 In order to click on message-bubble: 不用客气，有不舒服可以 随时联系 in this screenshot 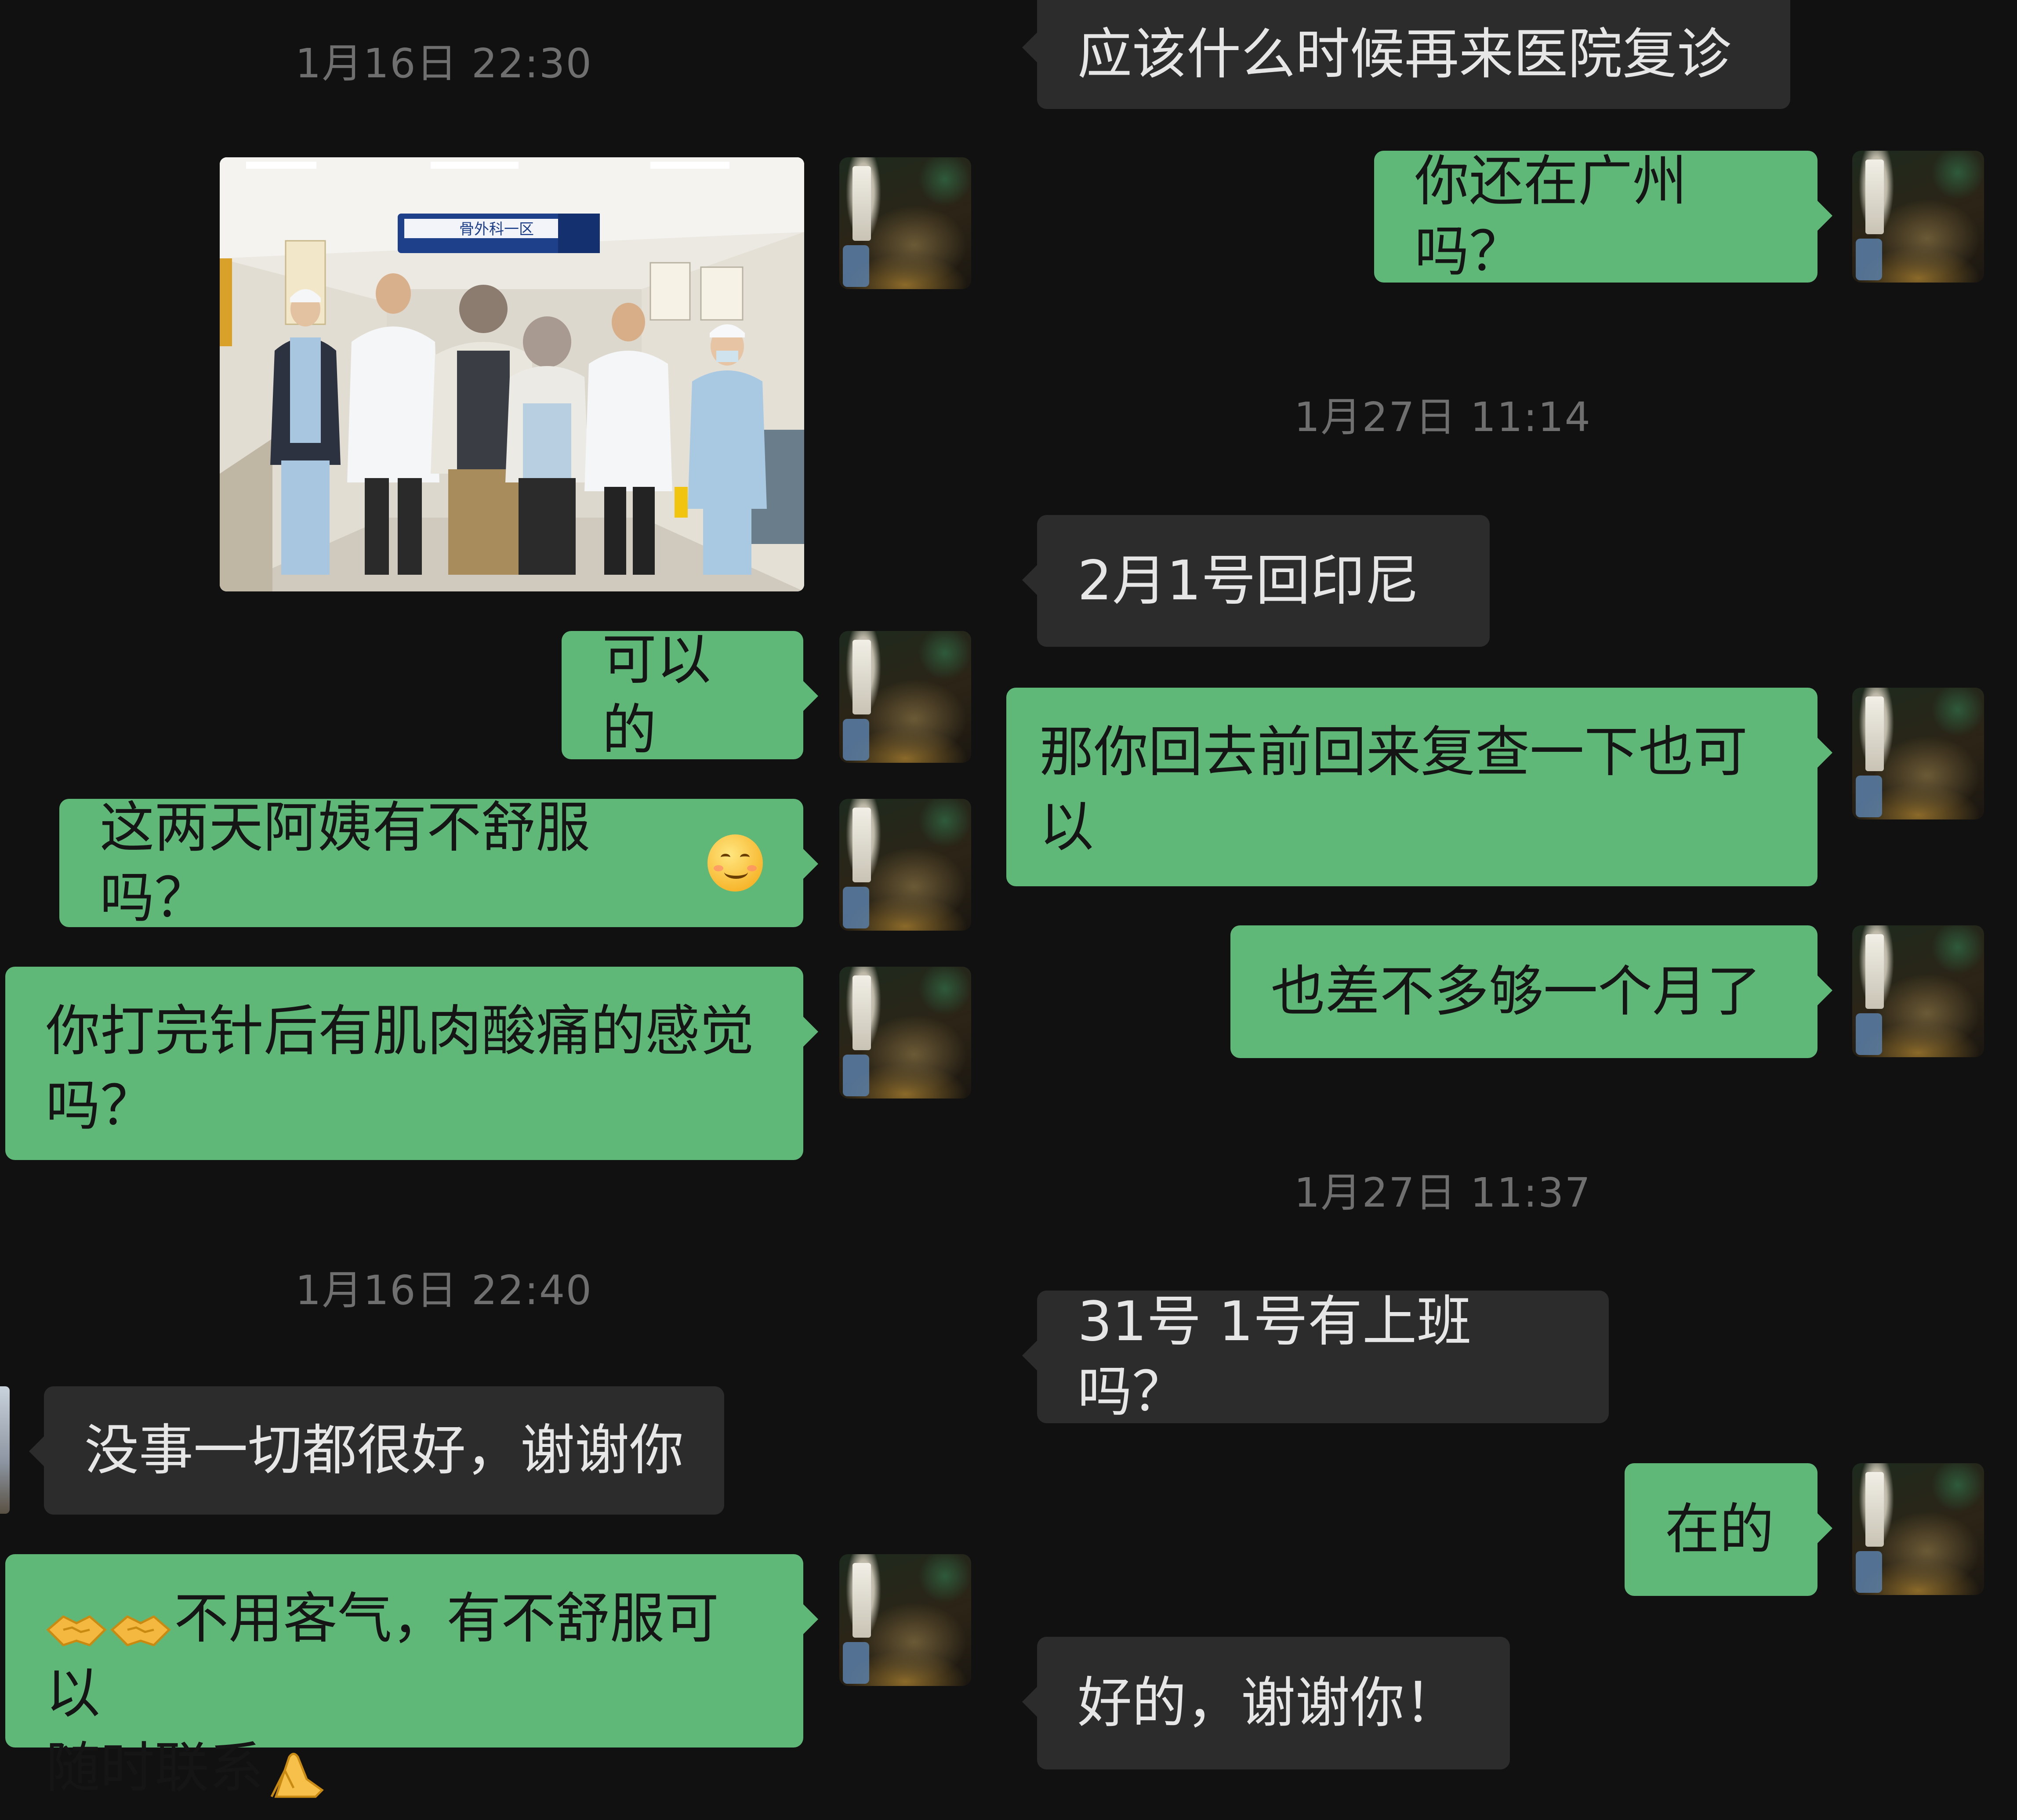, I will do `click(411, 1677)`.